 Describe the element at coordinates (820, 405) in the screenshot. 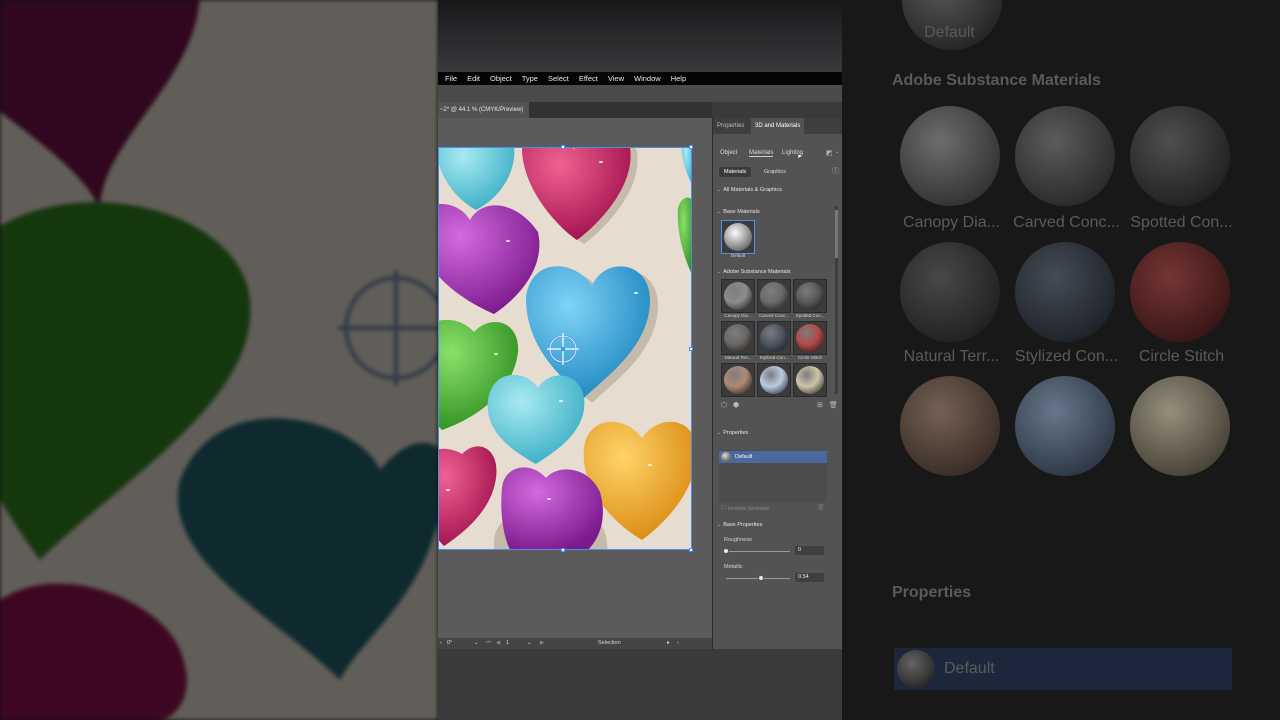

I see `add-material-icon: ⊞` at that location.